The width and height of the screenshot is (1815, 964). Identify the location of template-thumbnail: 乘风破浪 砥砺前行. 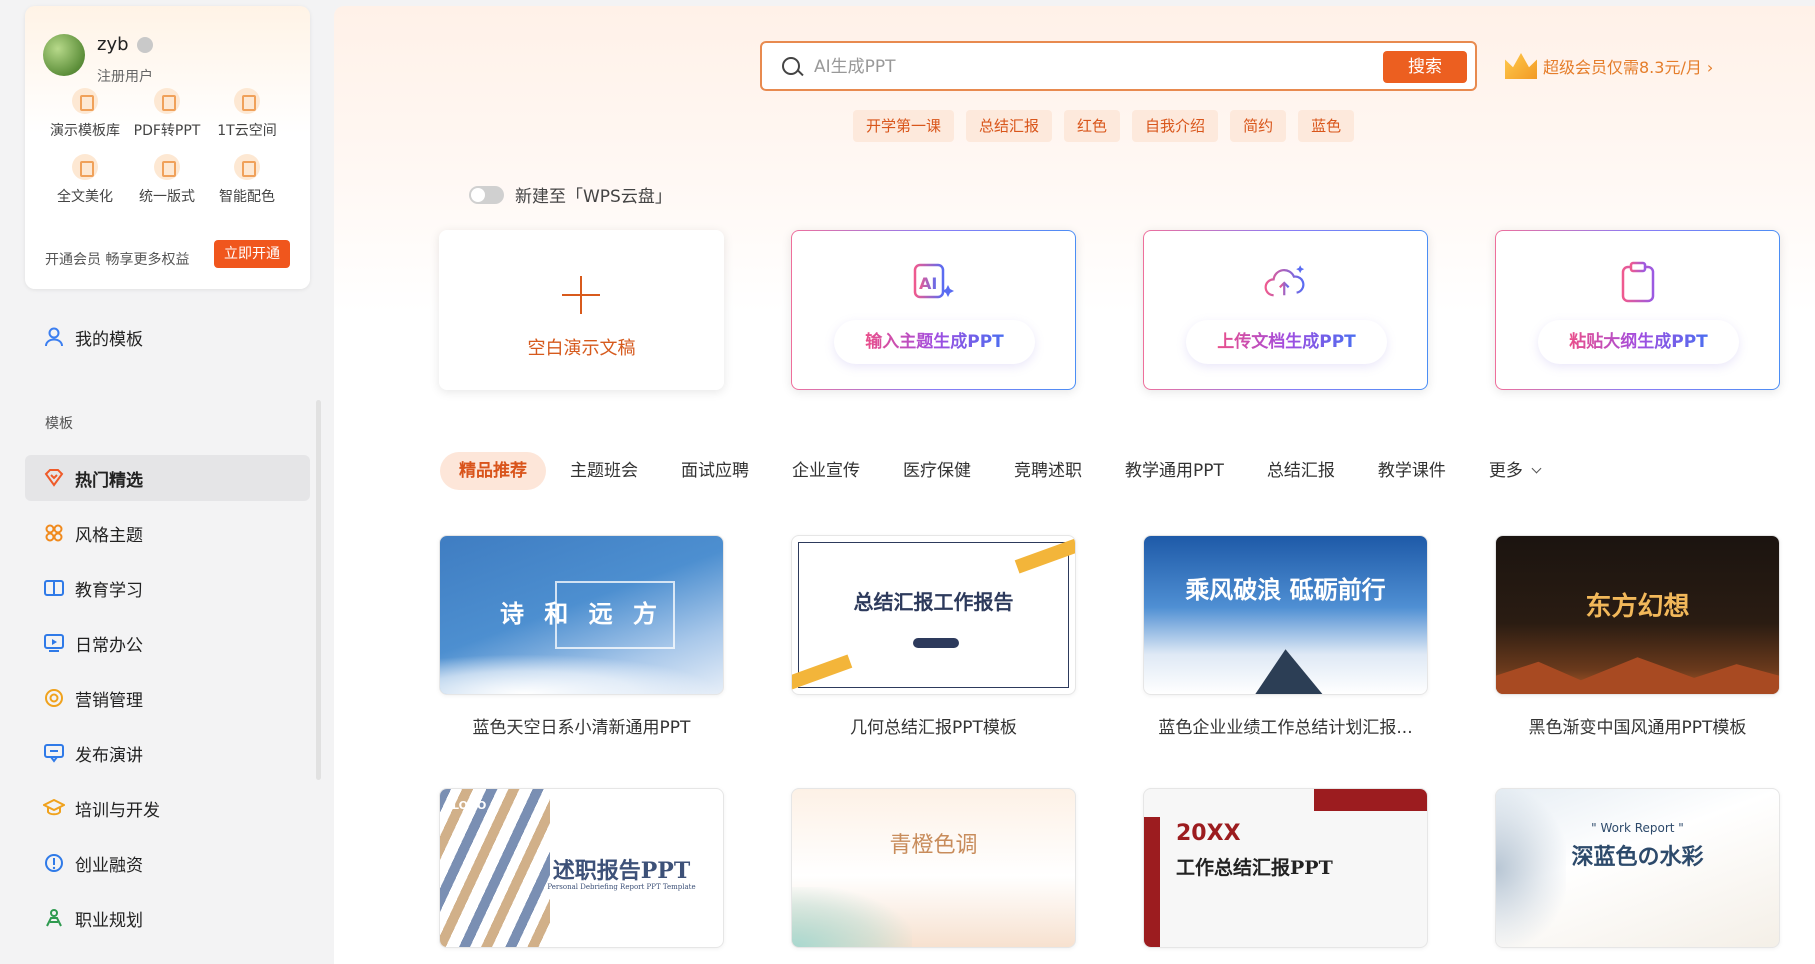
(1285, 615).